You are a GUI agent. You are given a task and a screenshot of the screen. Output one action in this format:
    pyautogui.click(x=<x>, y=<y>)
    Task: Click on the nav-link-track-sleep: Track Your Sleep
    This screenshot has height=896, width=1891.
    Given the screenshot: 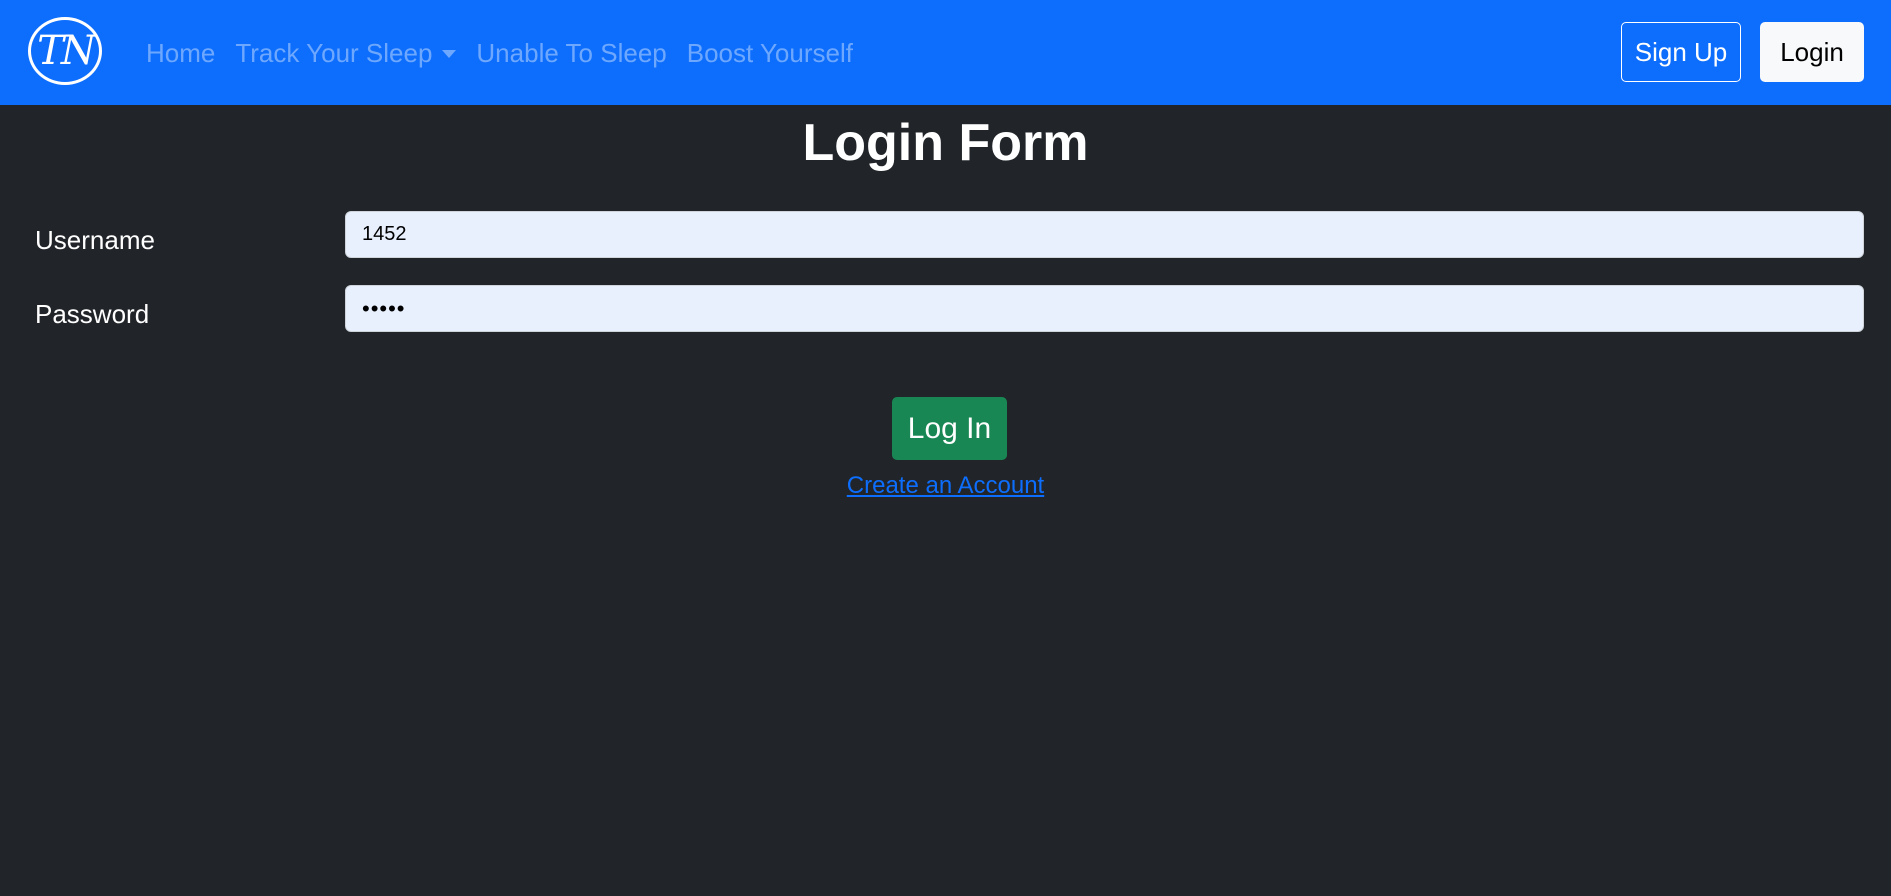 What is the action you would take?
    pyautogui.click(x=333, y=53)
    